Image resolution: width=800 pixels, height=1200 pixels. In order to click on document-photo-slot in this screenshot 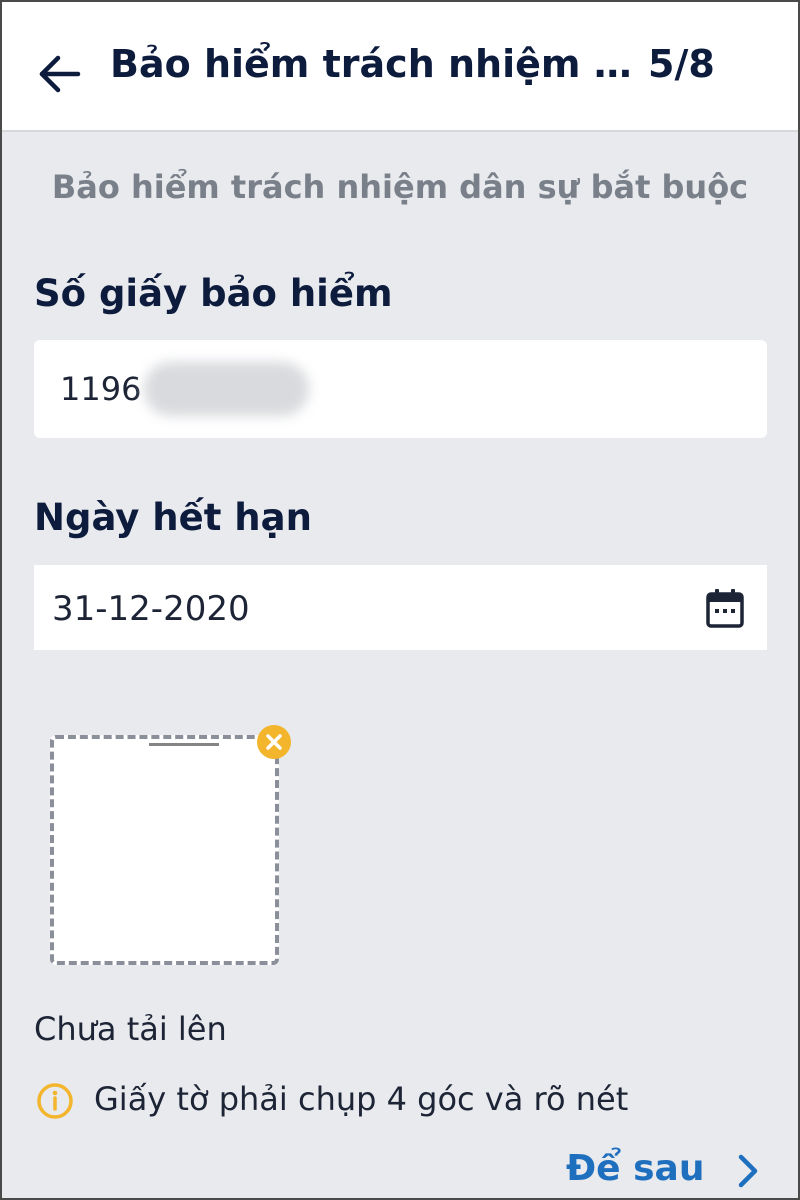, I will do `click(164, 850)`.